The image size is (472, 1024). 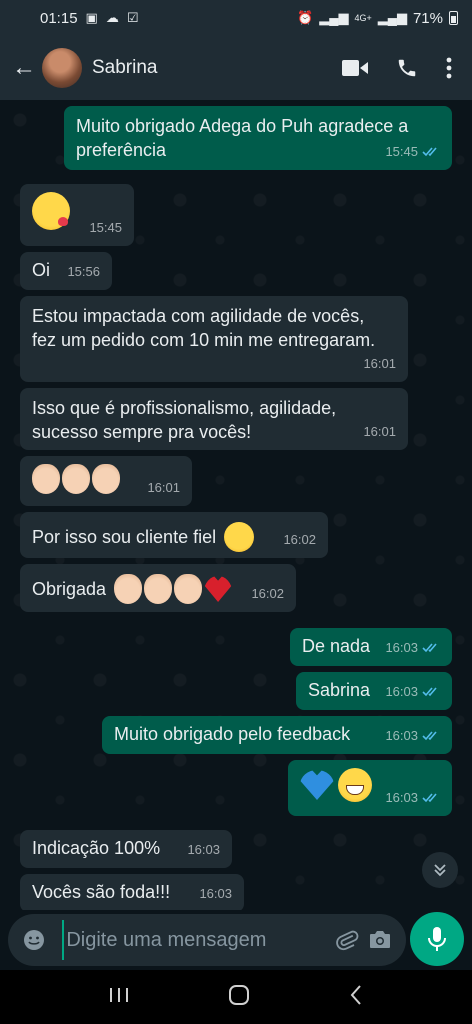 I want to click on clock: 01:15, so click(x=59, y=18).